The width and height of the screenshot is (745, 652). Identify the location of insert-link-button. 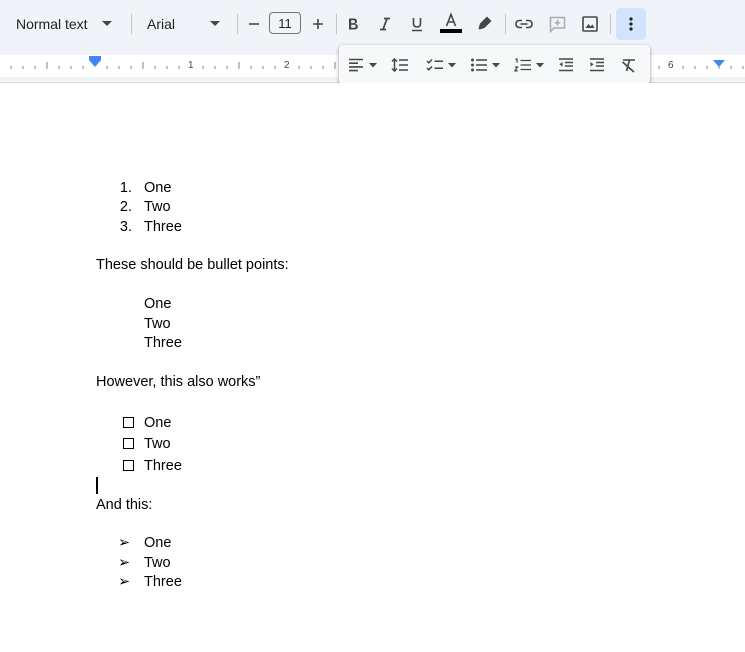
(524, 24).